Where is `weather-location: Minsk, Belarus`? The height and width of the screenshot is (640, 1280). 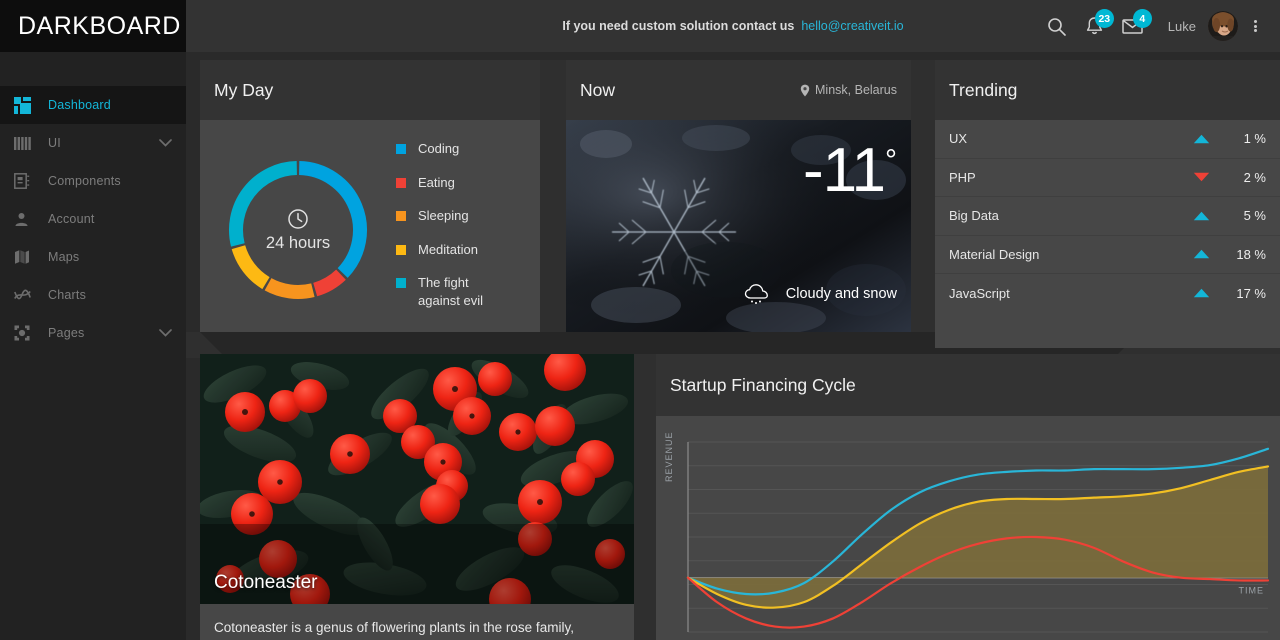
weather-location: Minsk, Belarus is located at coordinates (848, 90).